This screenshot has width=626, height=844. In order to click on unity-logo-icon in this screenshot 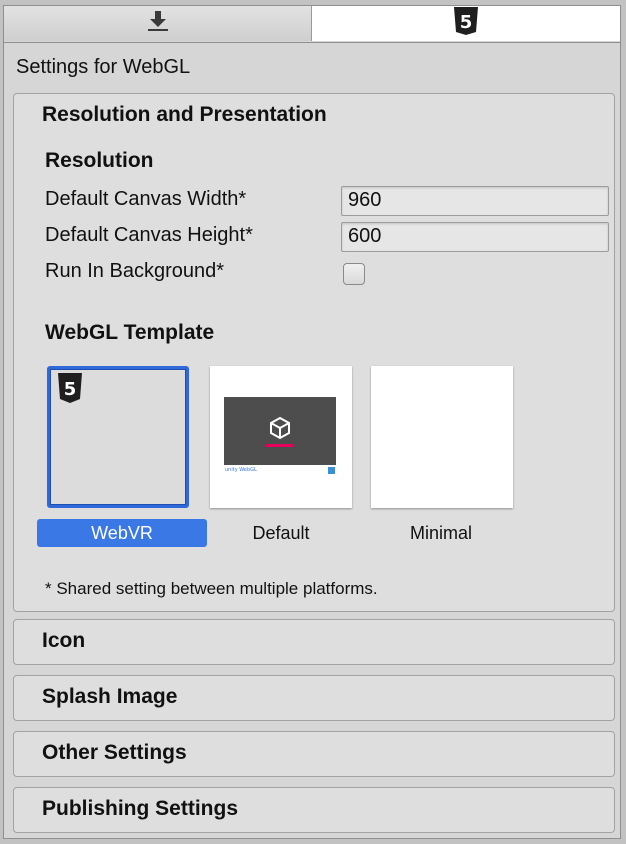, I will do `click(280, 430)`.